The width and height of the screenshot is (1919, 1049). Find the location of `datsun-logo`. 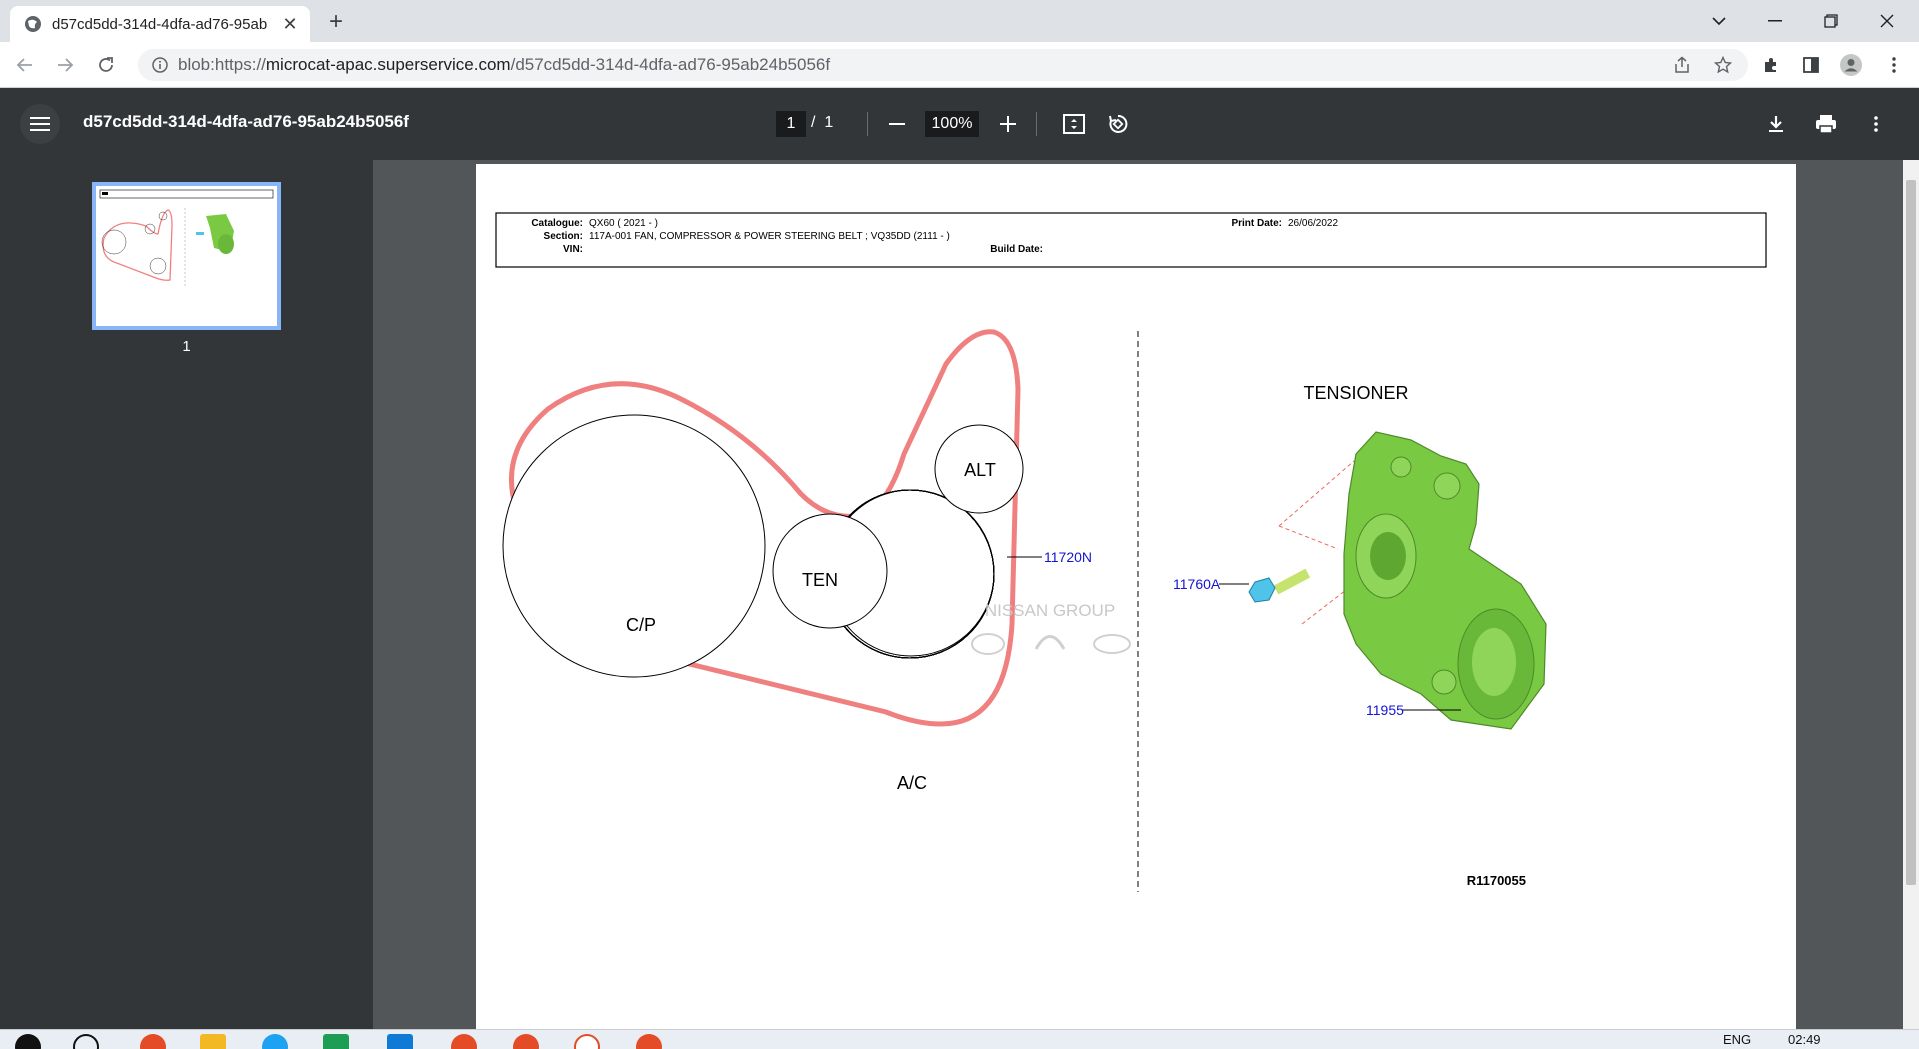

datsun-logo is located at coordinates (1112, 644).